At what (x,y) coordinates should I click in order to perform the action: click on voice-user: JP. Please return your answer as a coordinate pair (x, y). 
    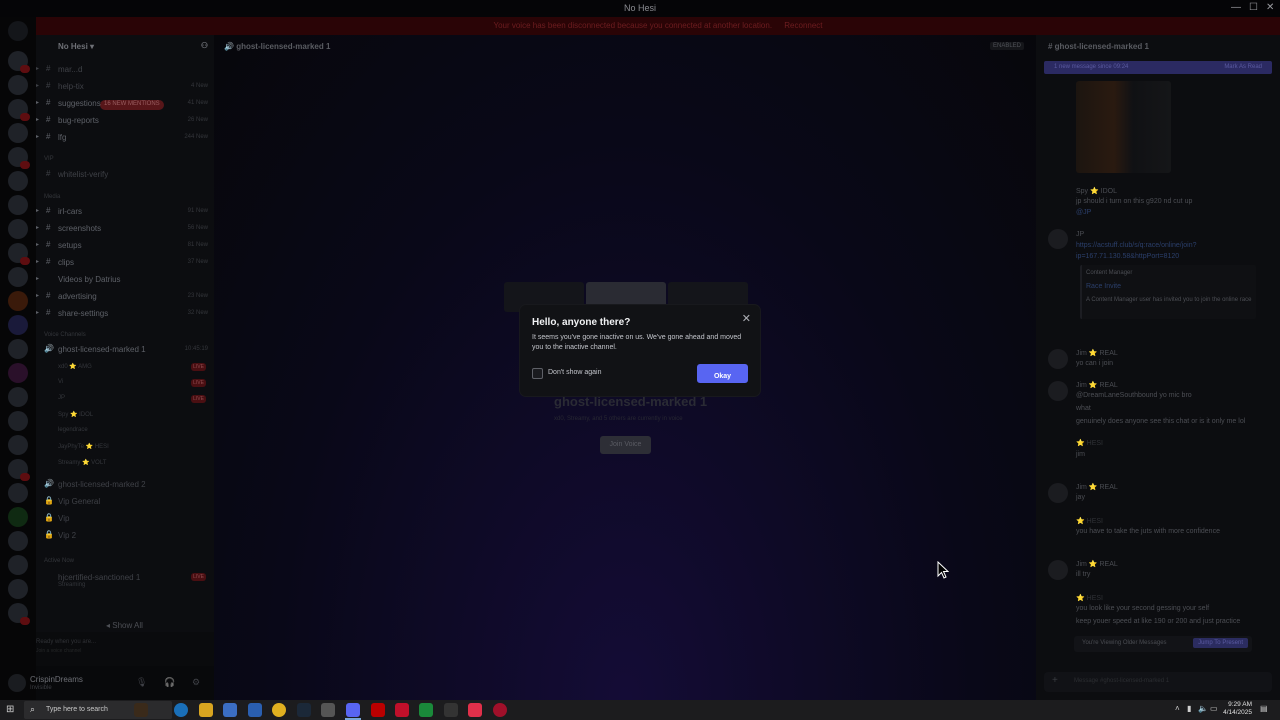
    Looking at the image, I should click on (61, 398).